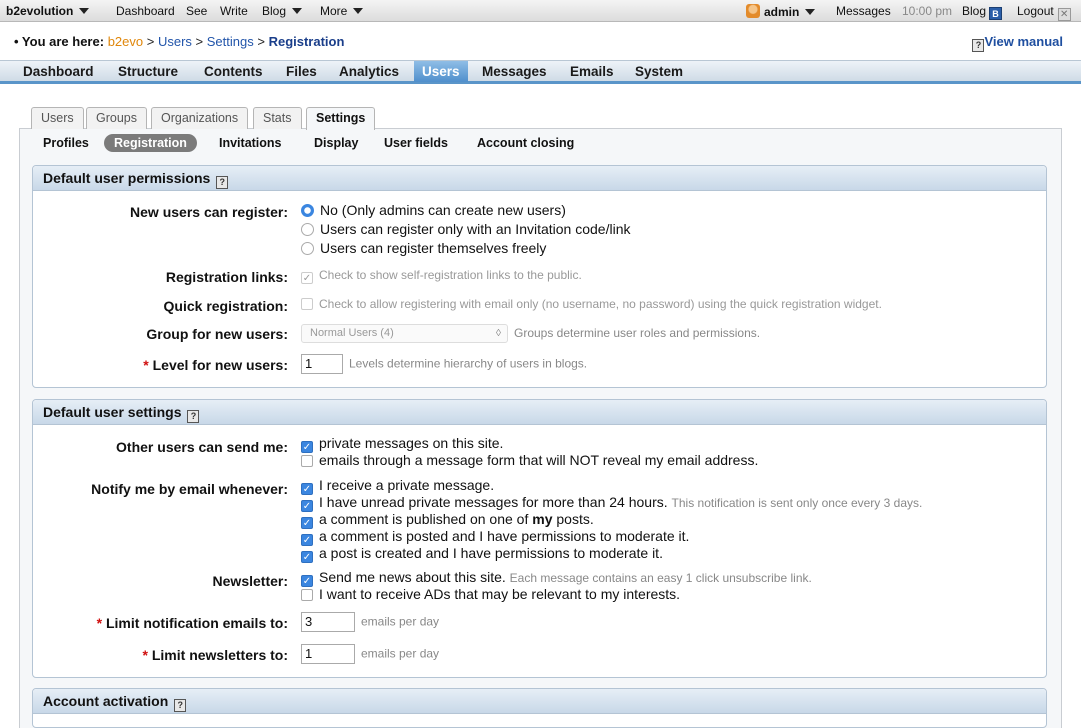 The height and width of the screenshot is (728, 1081). What do you see at coordinates (160, 279) in the screenshot?
I see `label-row: Registration links:` at bounding box center [160, 279].